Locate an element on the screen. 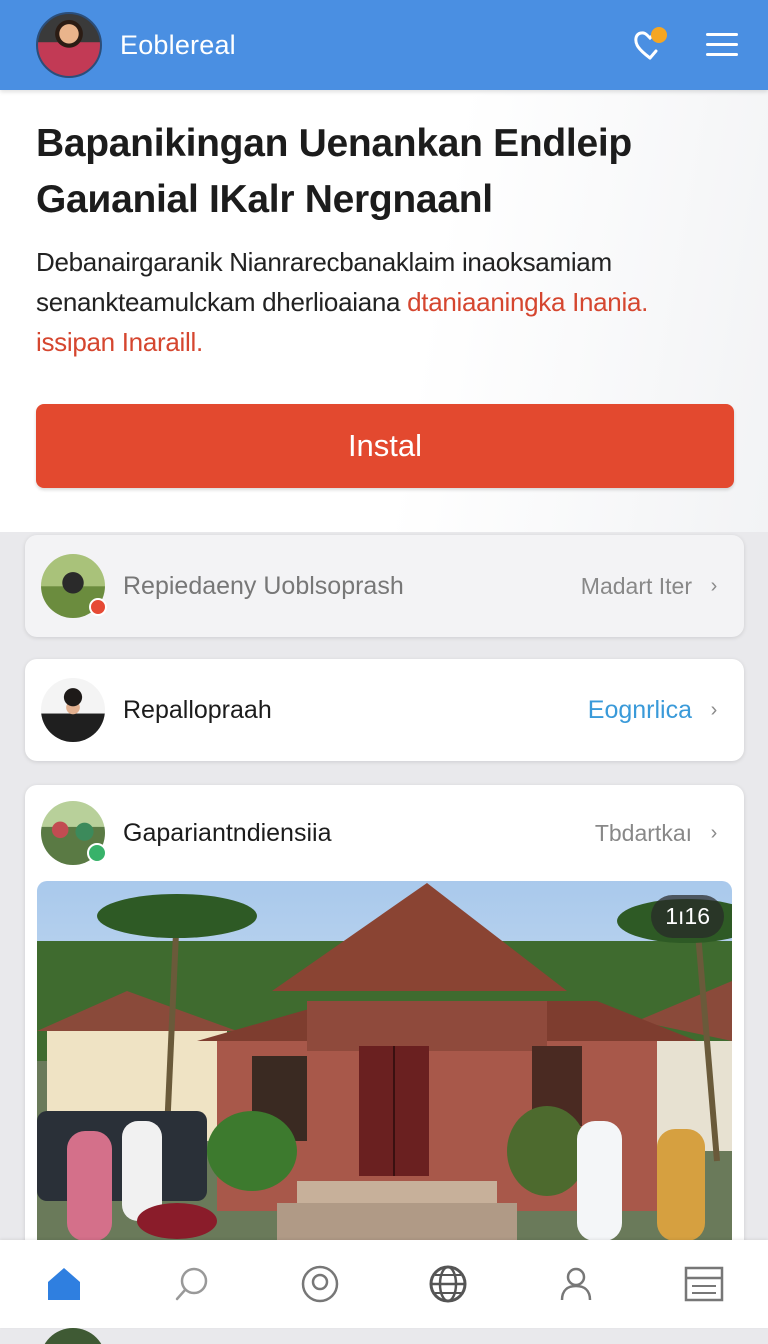 The width and height of the screenshot is (768, 1344). feed-item-meta: Madart Iter is located at coordinates (636, 585).